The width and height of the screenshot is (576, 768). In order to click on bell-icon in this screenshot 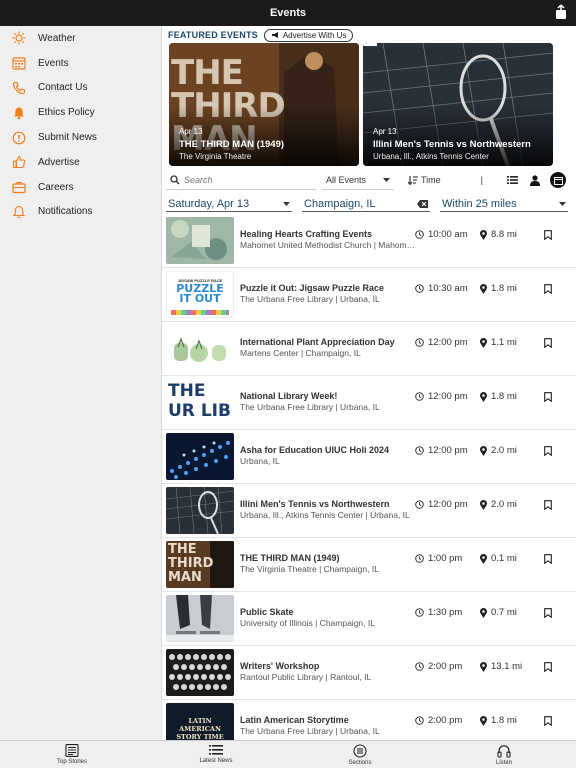, I will do `click(19, 113)`.